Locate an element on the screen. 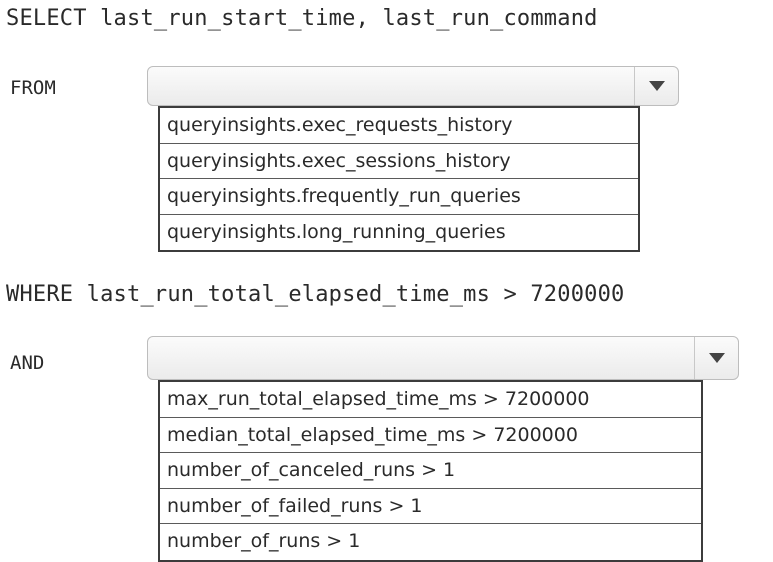 Image resolution: width=773 pixels, height=562 pixels. dropdown-option: queryinsights.exec_requests_history is located at coordinates (399, 126).